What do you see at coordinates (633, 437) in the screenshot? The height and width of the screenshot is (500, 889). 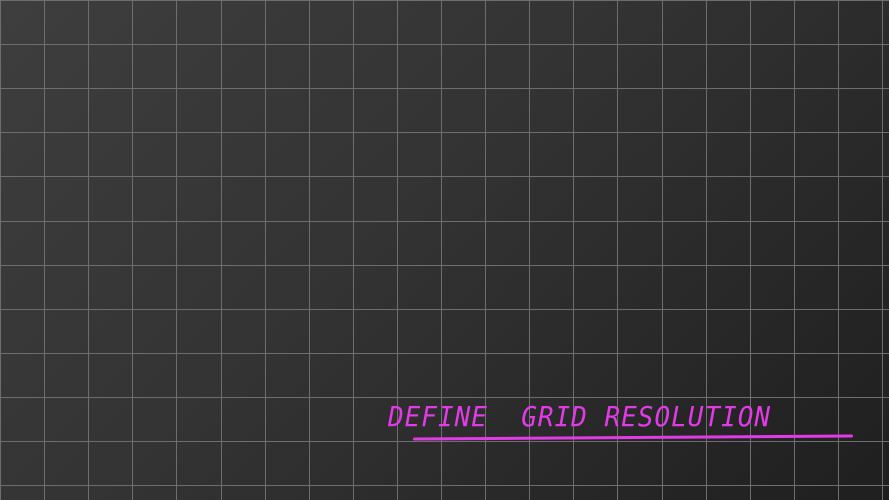 I see `annotation-underline` at bounding box center [633, 437].